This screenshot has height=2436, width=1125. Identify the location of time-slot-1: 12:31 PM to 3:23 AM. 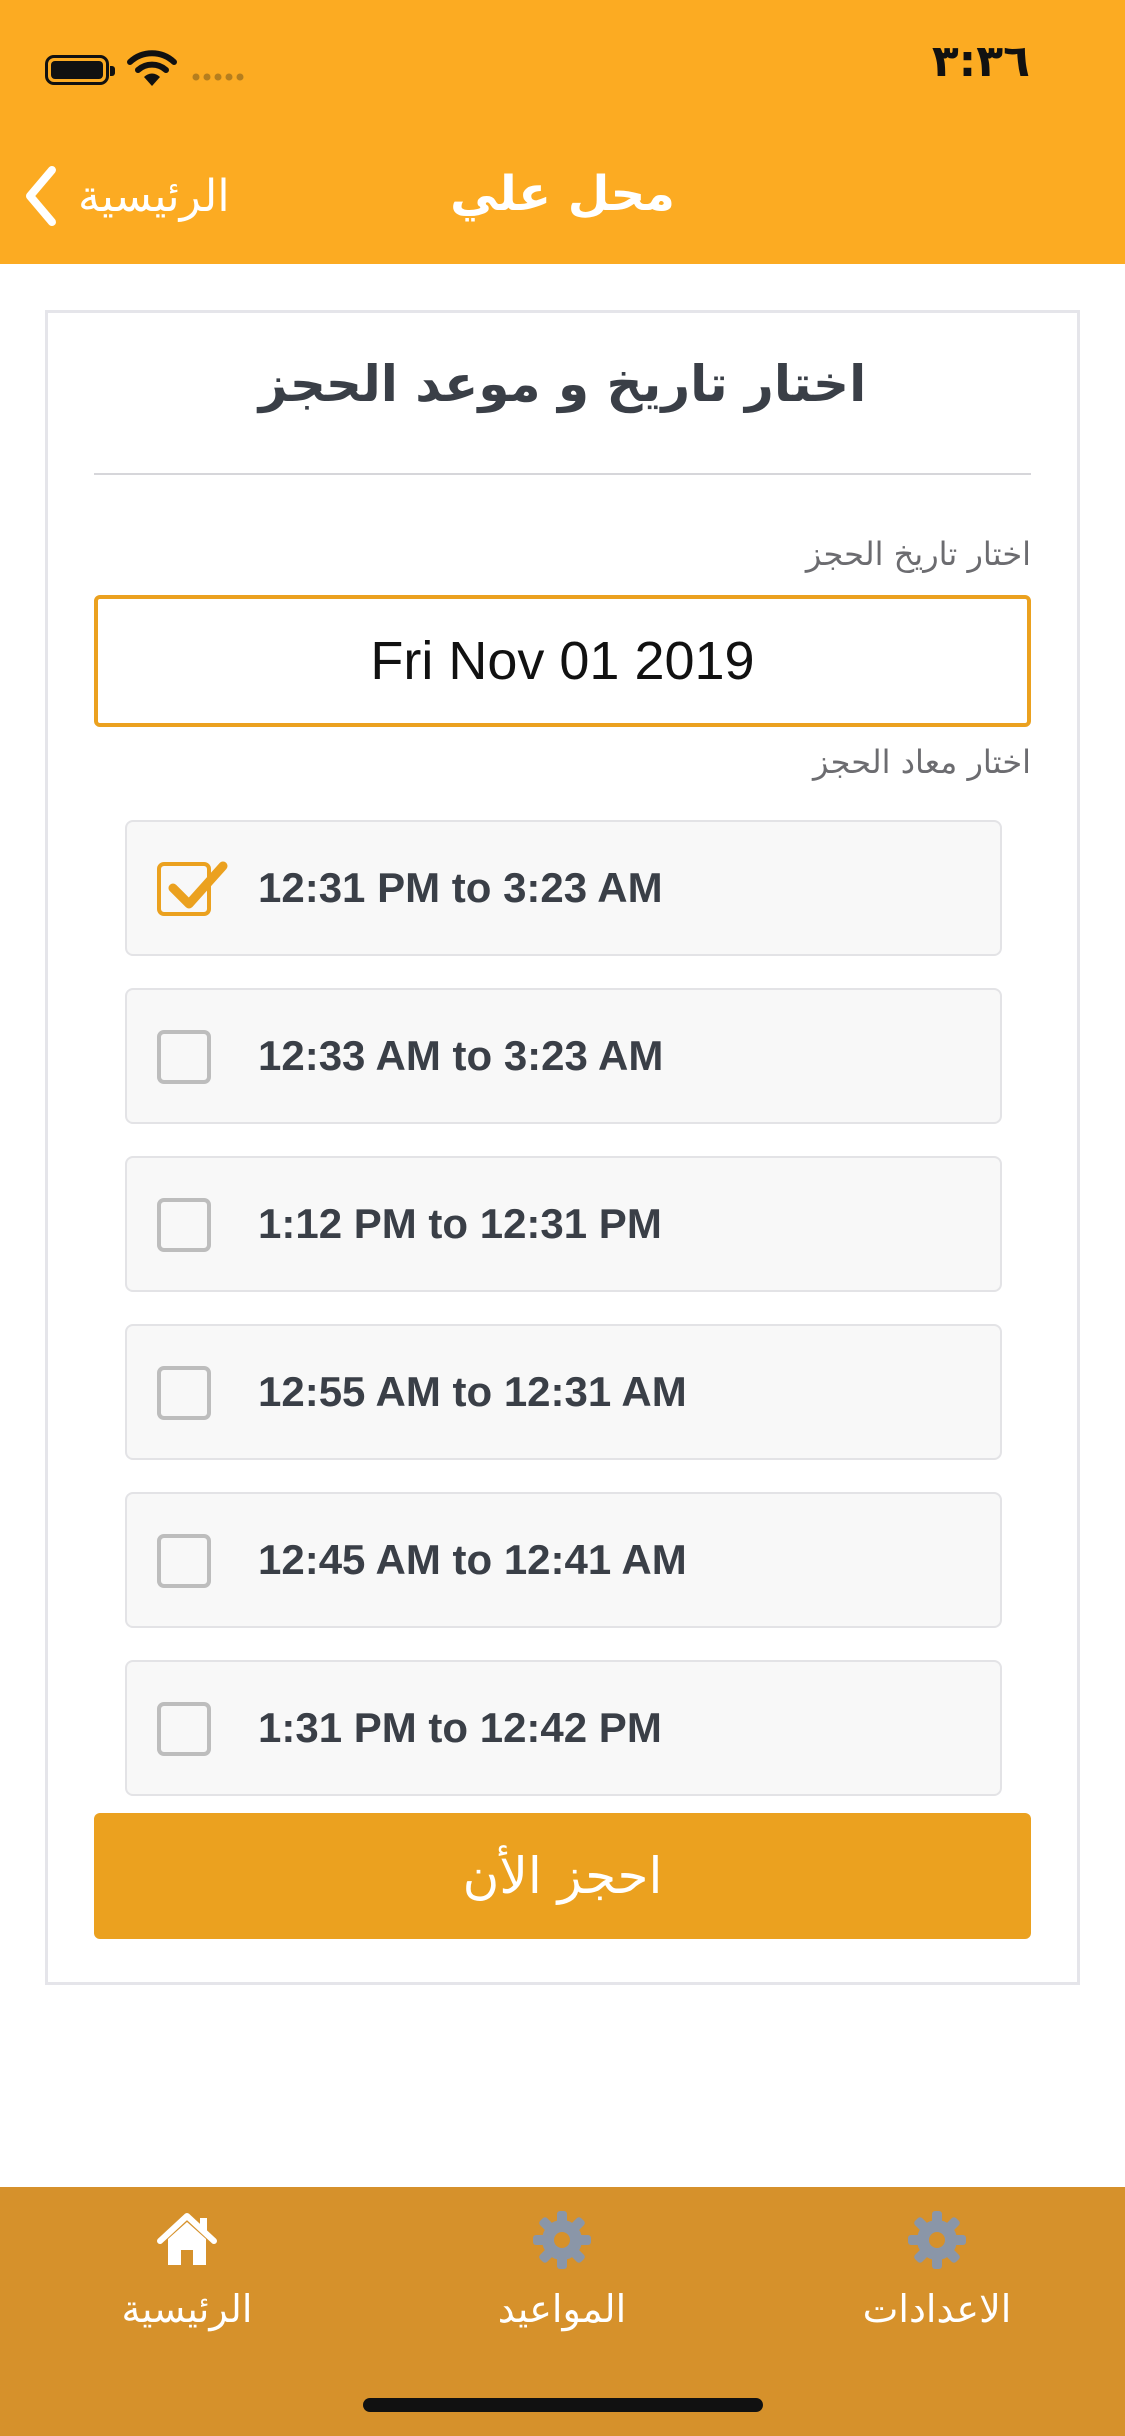
(563, 888).